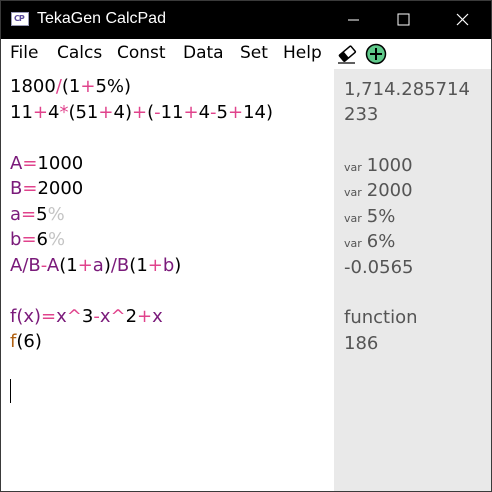 The image size is (492, 492). I want to click on eraser-icon, so click(347, 54).